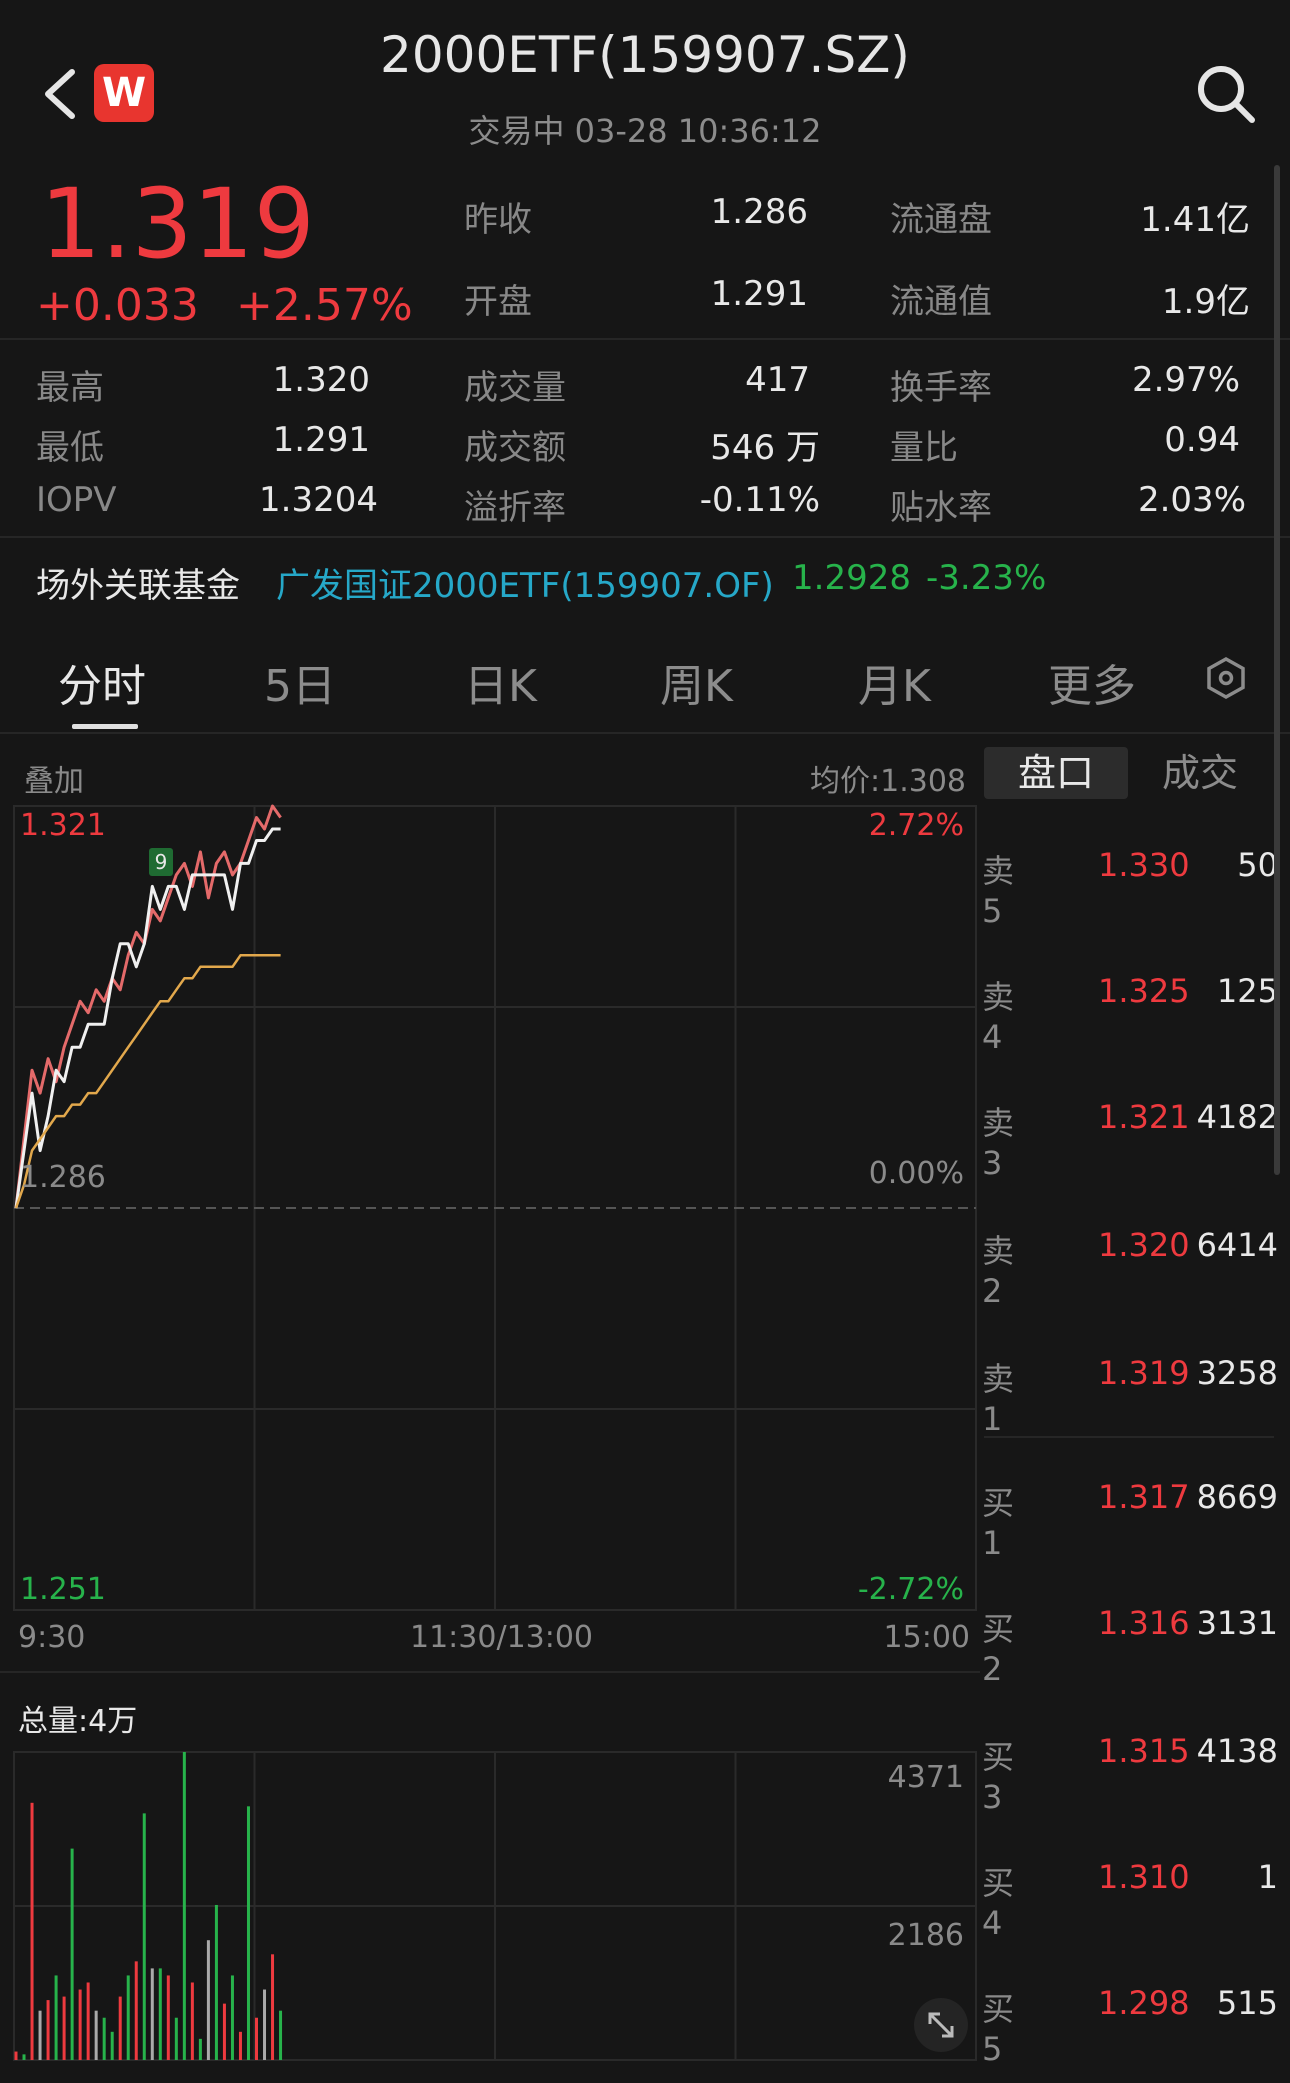 The width and height of the screenshot is (1290, 2083). I want to click on quote-value: 1.41亿, so click(1195, 220).